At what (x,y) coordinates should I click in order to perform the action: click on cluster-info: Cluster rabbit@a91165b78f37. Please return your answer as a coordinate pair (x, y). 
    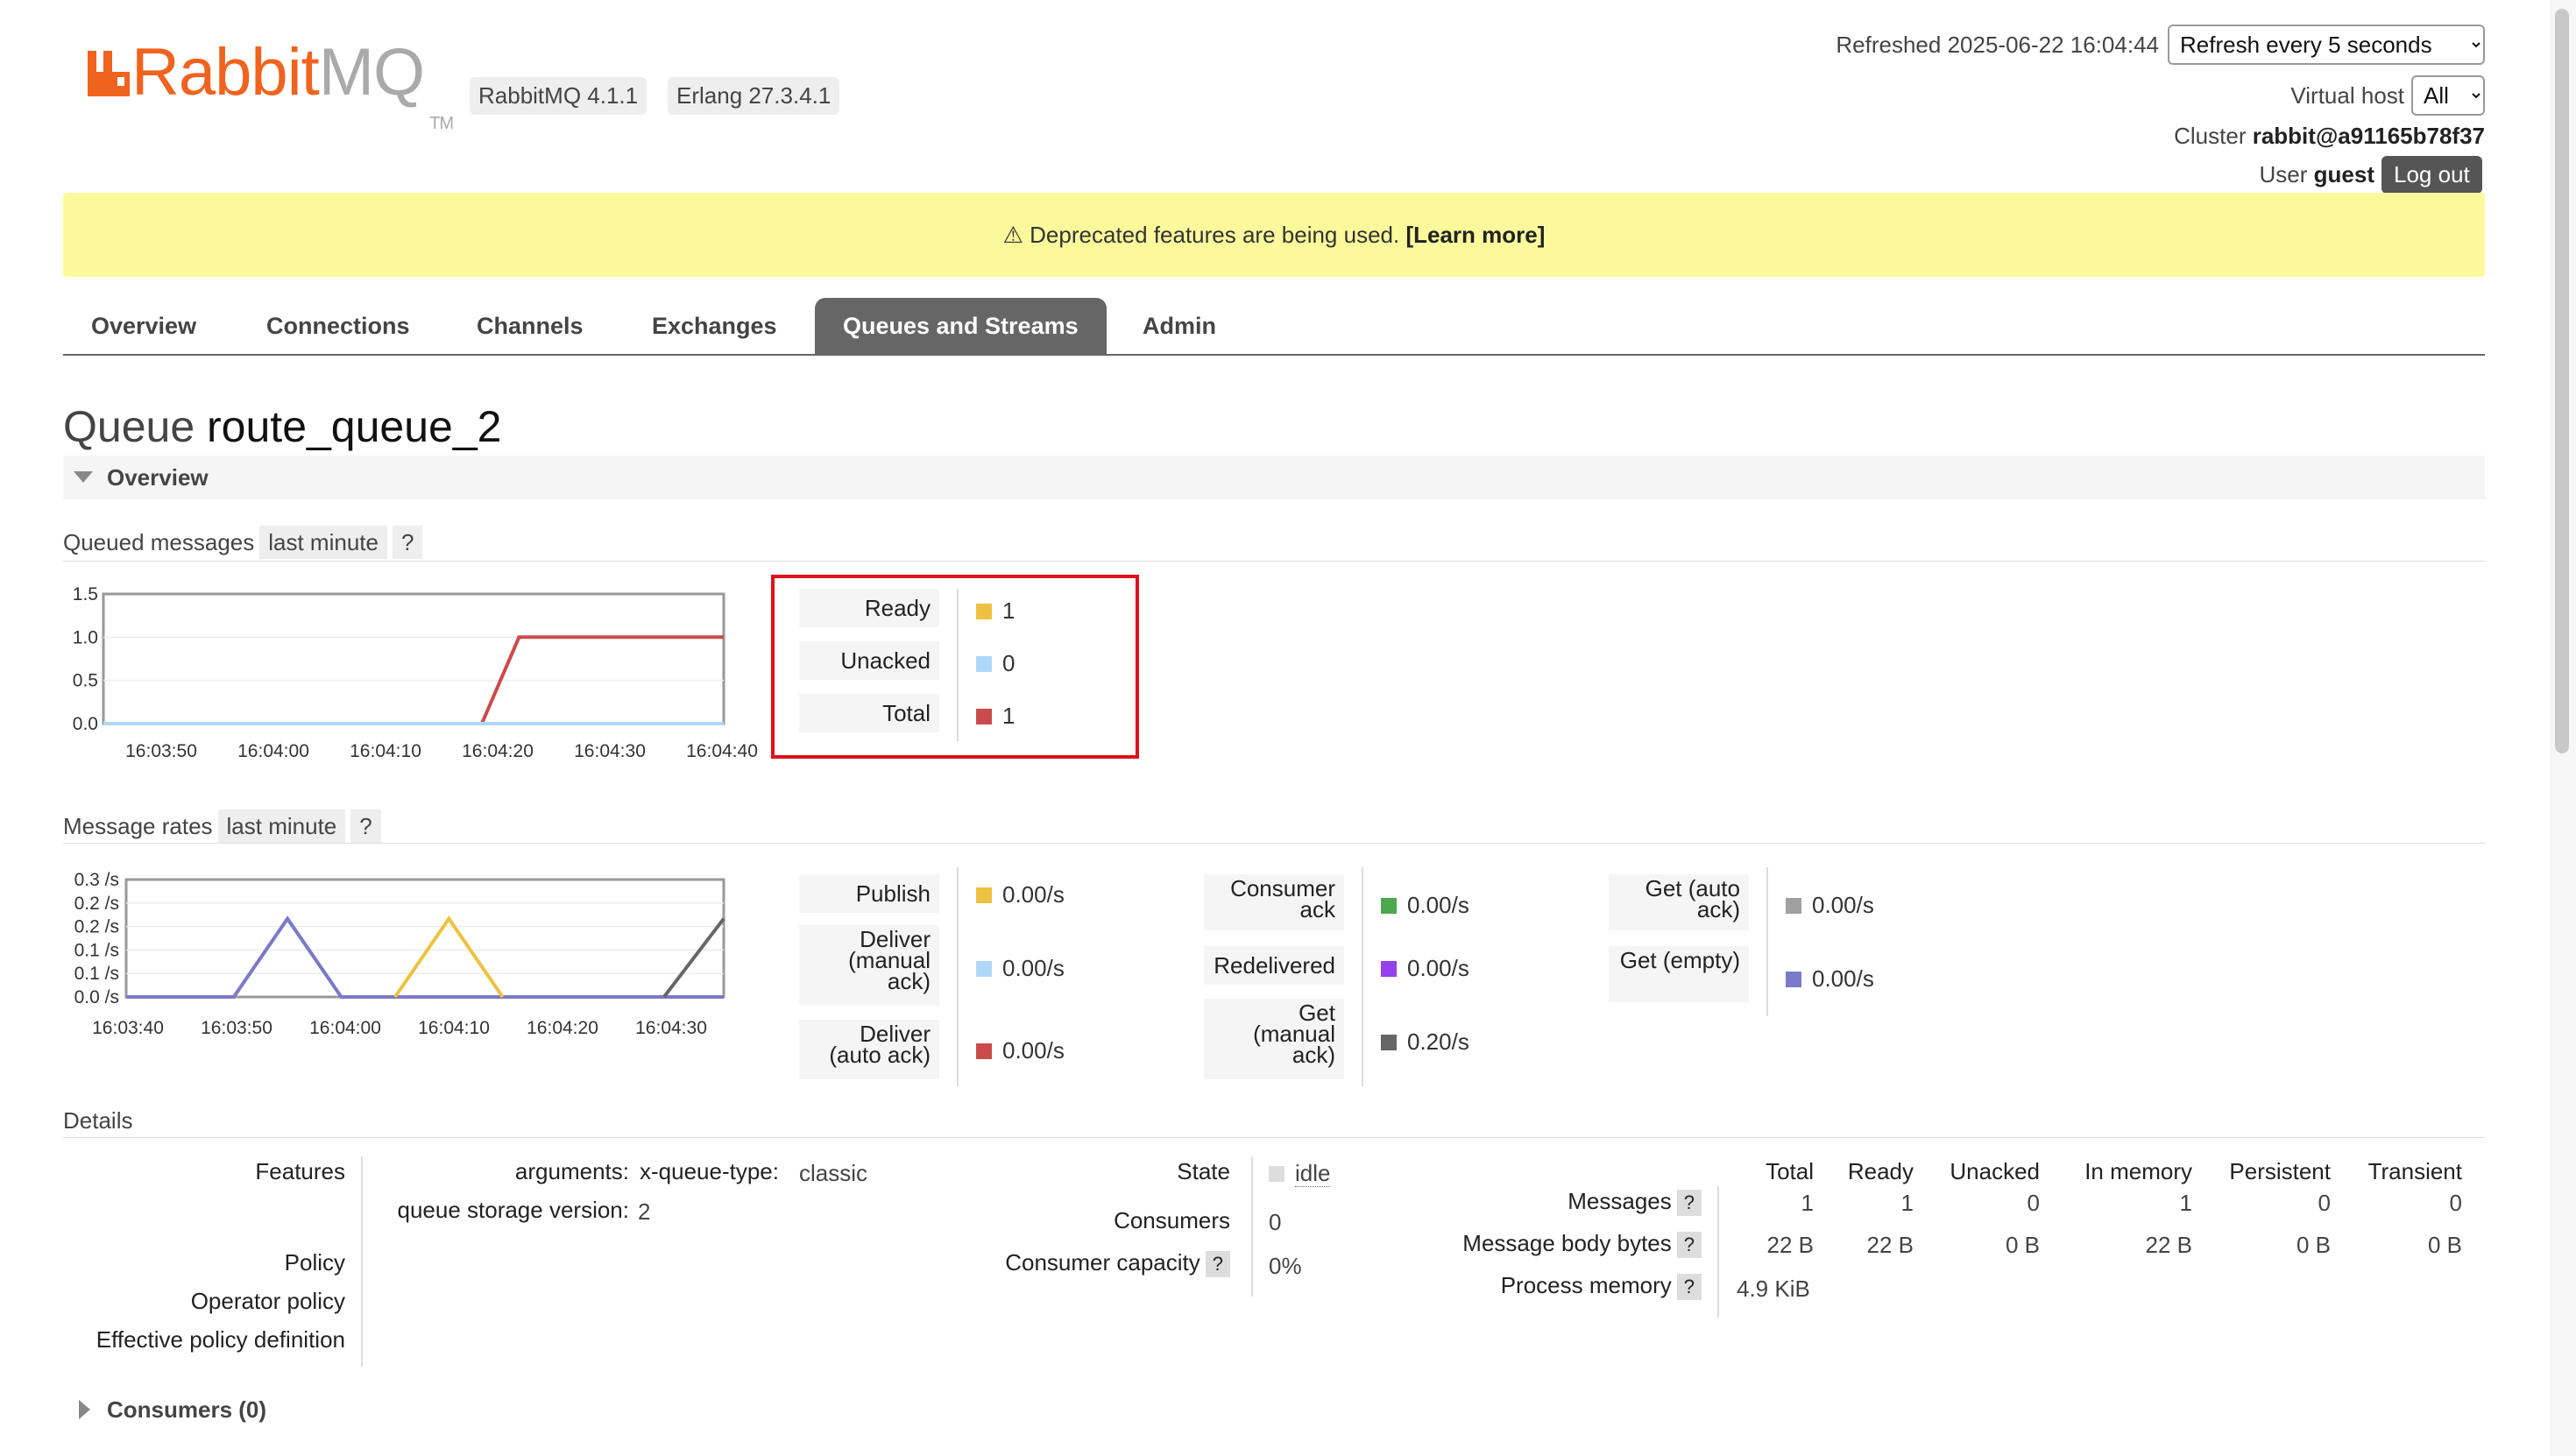
    Looking at the image, I should click on (2329, 136).